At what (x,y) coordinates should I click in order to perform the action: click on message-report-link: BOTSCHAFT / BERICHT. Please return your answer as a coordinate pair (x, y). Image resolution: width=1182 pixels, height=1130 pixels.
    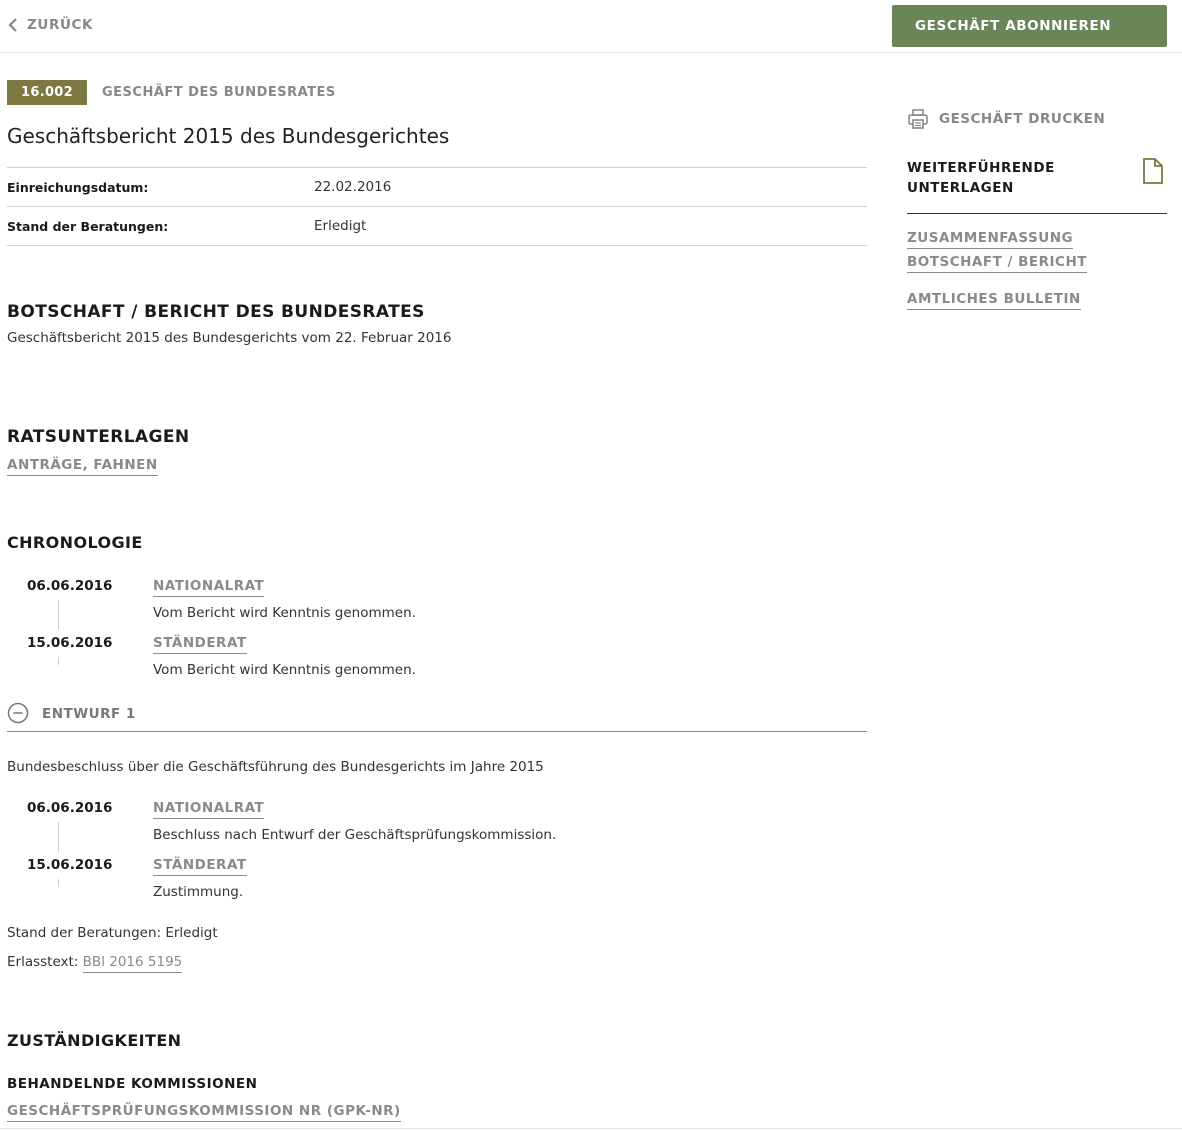
    Looking at the image, I should click on (997, 263).